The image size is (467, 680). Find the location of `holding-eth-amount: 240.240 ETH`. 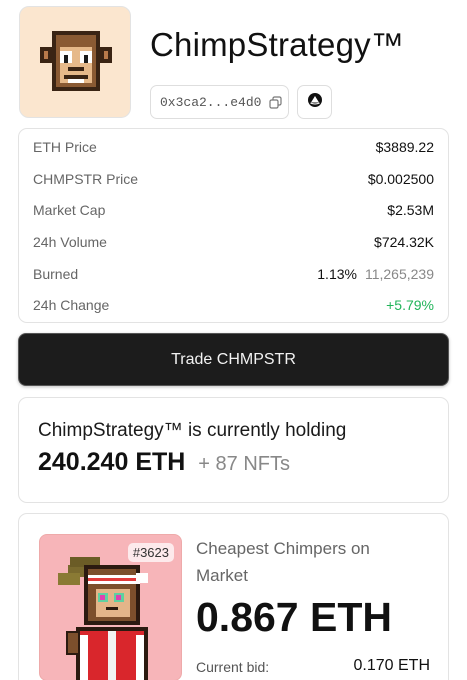

holding-eth-amount: 240.240 ETH is located at coordinates (112, 462).